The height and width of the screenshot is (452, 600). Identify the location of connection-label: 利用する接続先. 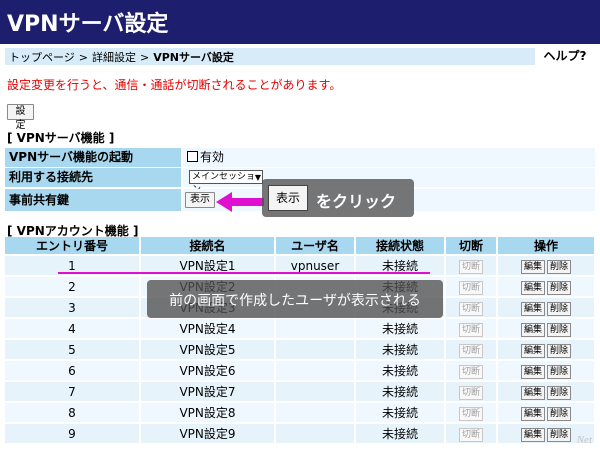
(93, 177).